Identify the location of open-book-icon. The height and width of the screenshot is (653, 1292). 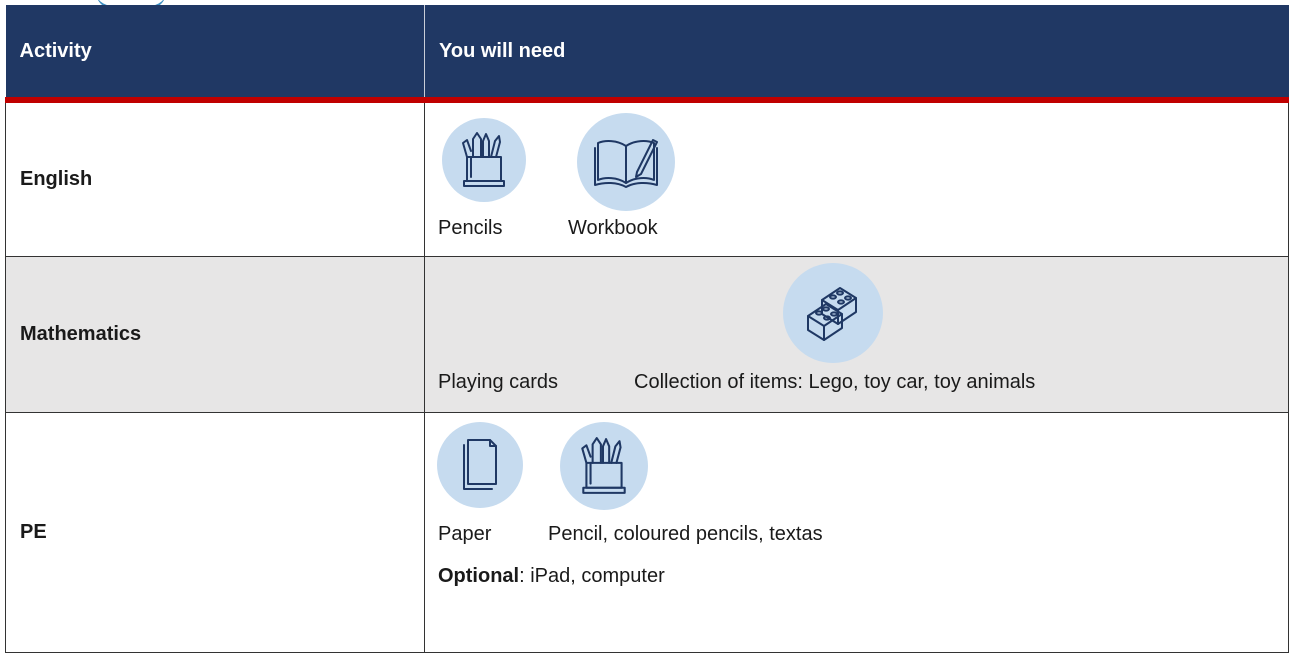
(626, 162).